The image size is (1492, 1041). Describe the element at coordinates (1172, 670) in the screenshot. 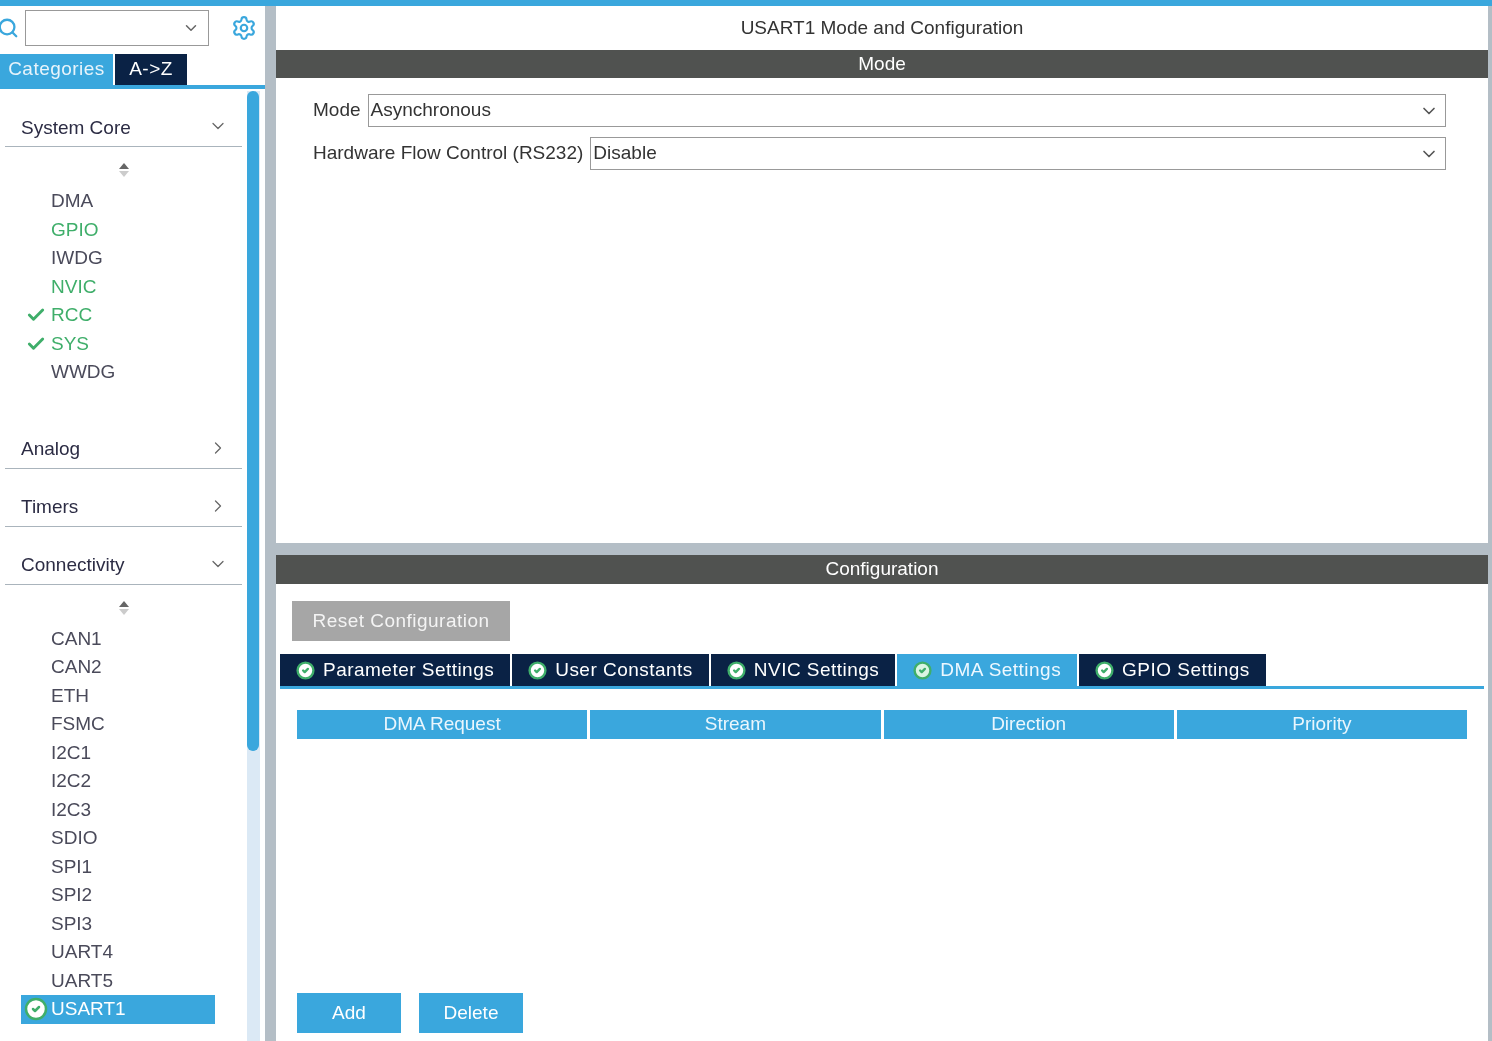

I see `settings-tab: GPIO Settings` at that location.